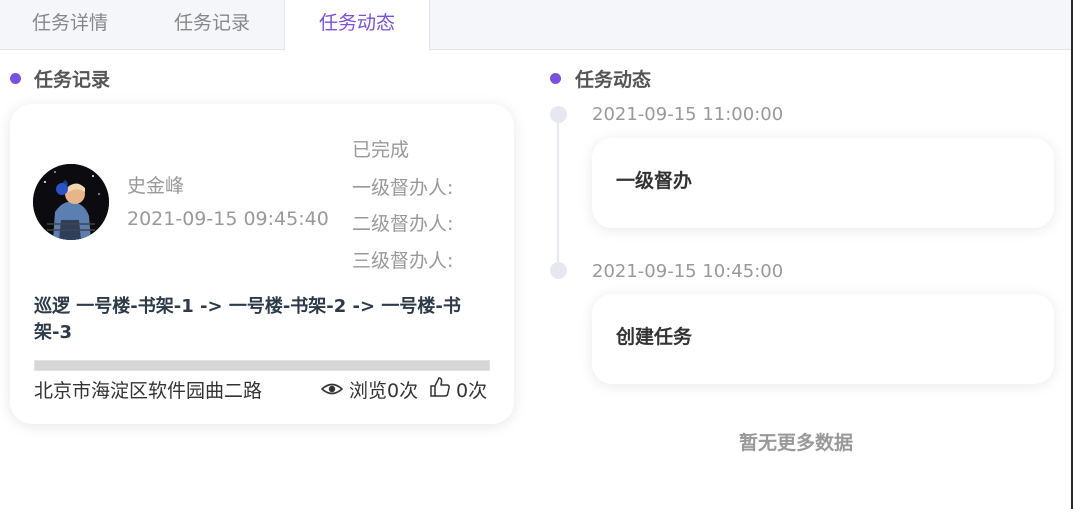 This screenshot has height=509, width=1073. Describe the element at coordinates (654, 337) in the screenshot. I see `timeline-card-text: 创建任务` at that location.